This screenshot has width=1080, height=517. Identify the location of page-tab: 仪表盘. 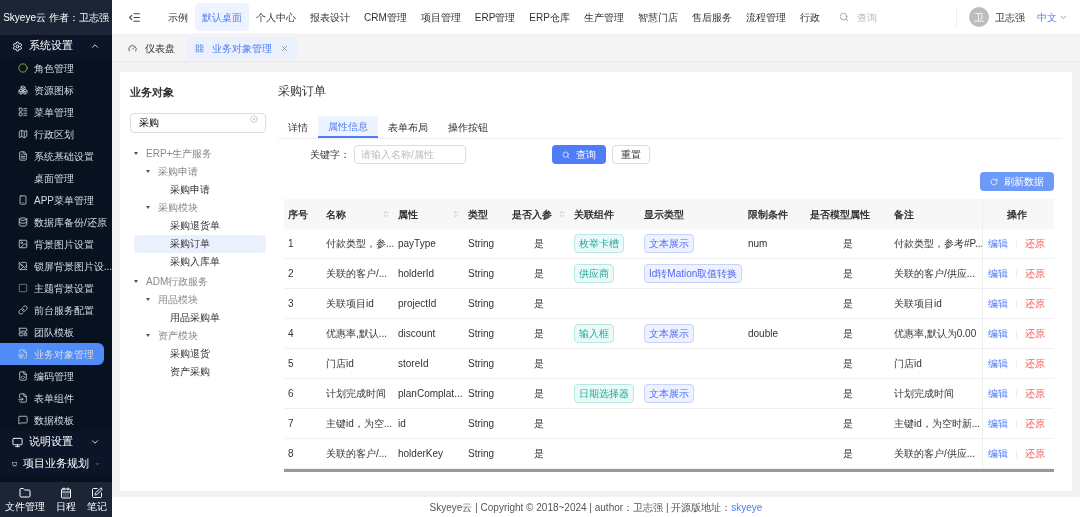
(151, 48).